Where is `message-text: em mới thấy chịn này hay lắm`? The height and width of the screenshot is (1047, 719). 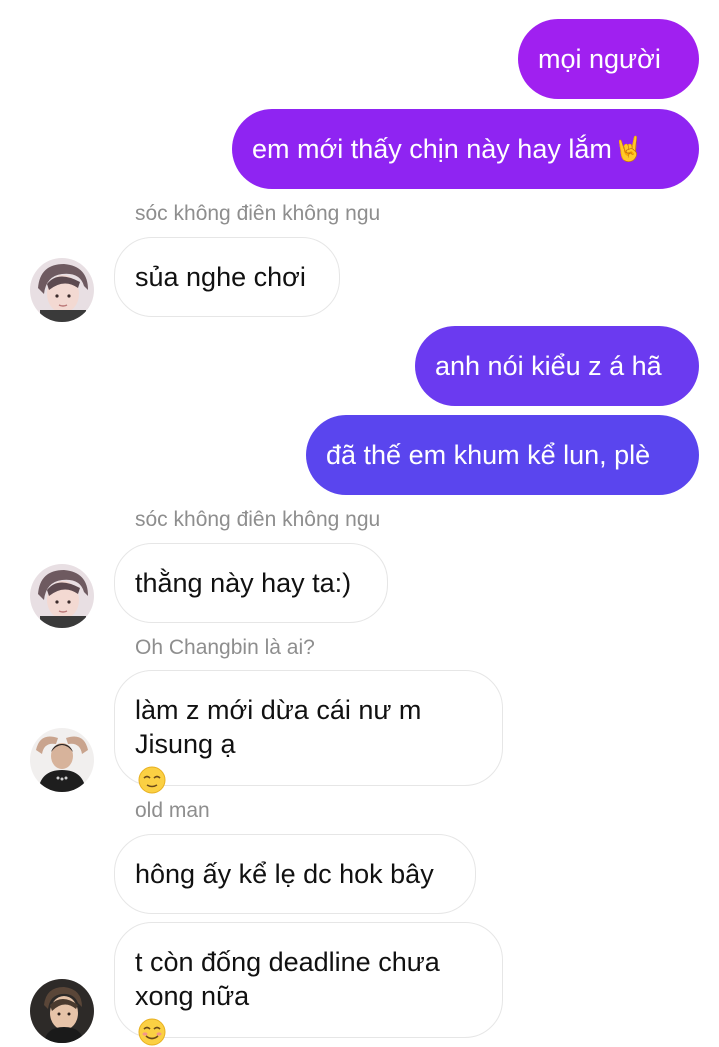
message-text: em mới thấy chịn này hay lắm is located at coordinates (432, 149).